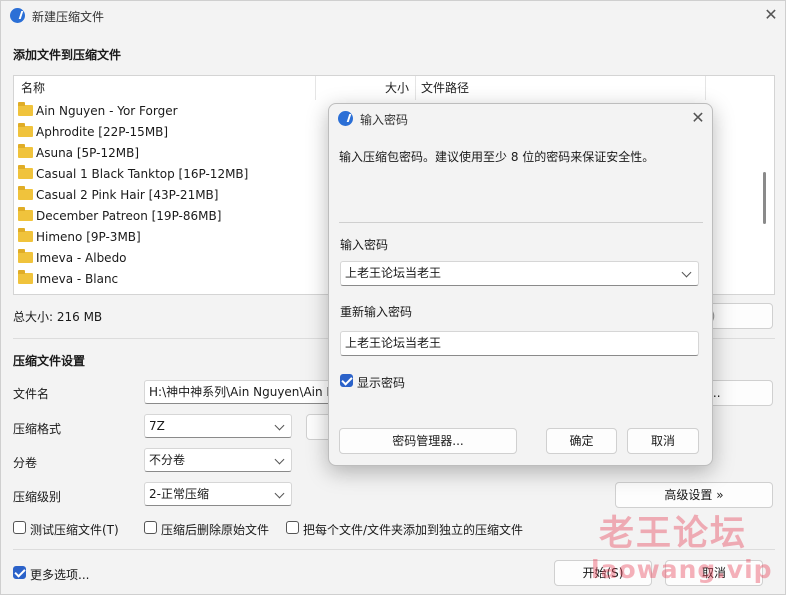  I want to click on title-bar: 新建压缩文件 ✕, so click(393, 16).